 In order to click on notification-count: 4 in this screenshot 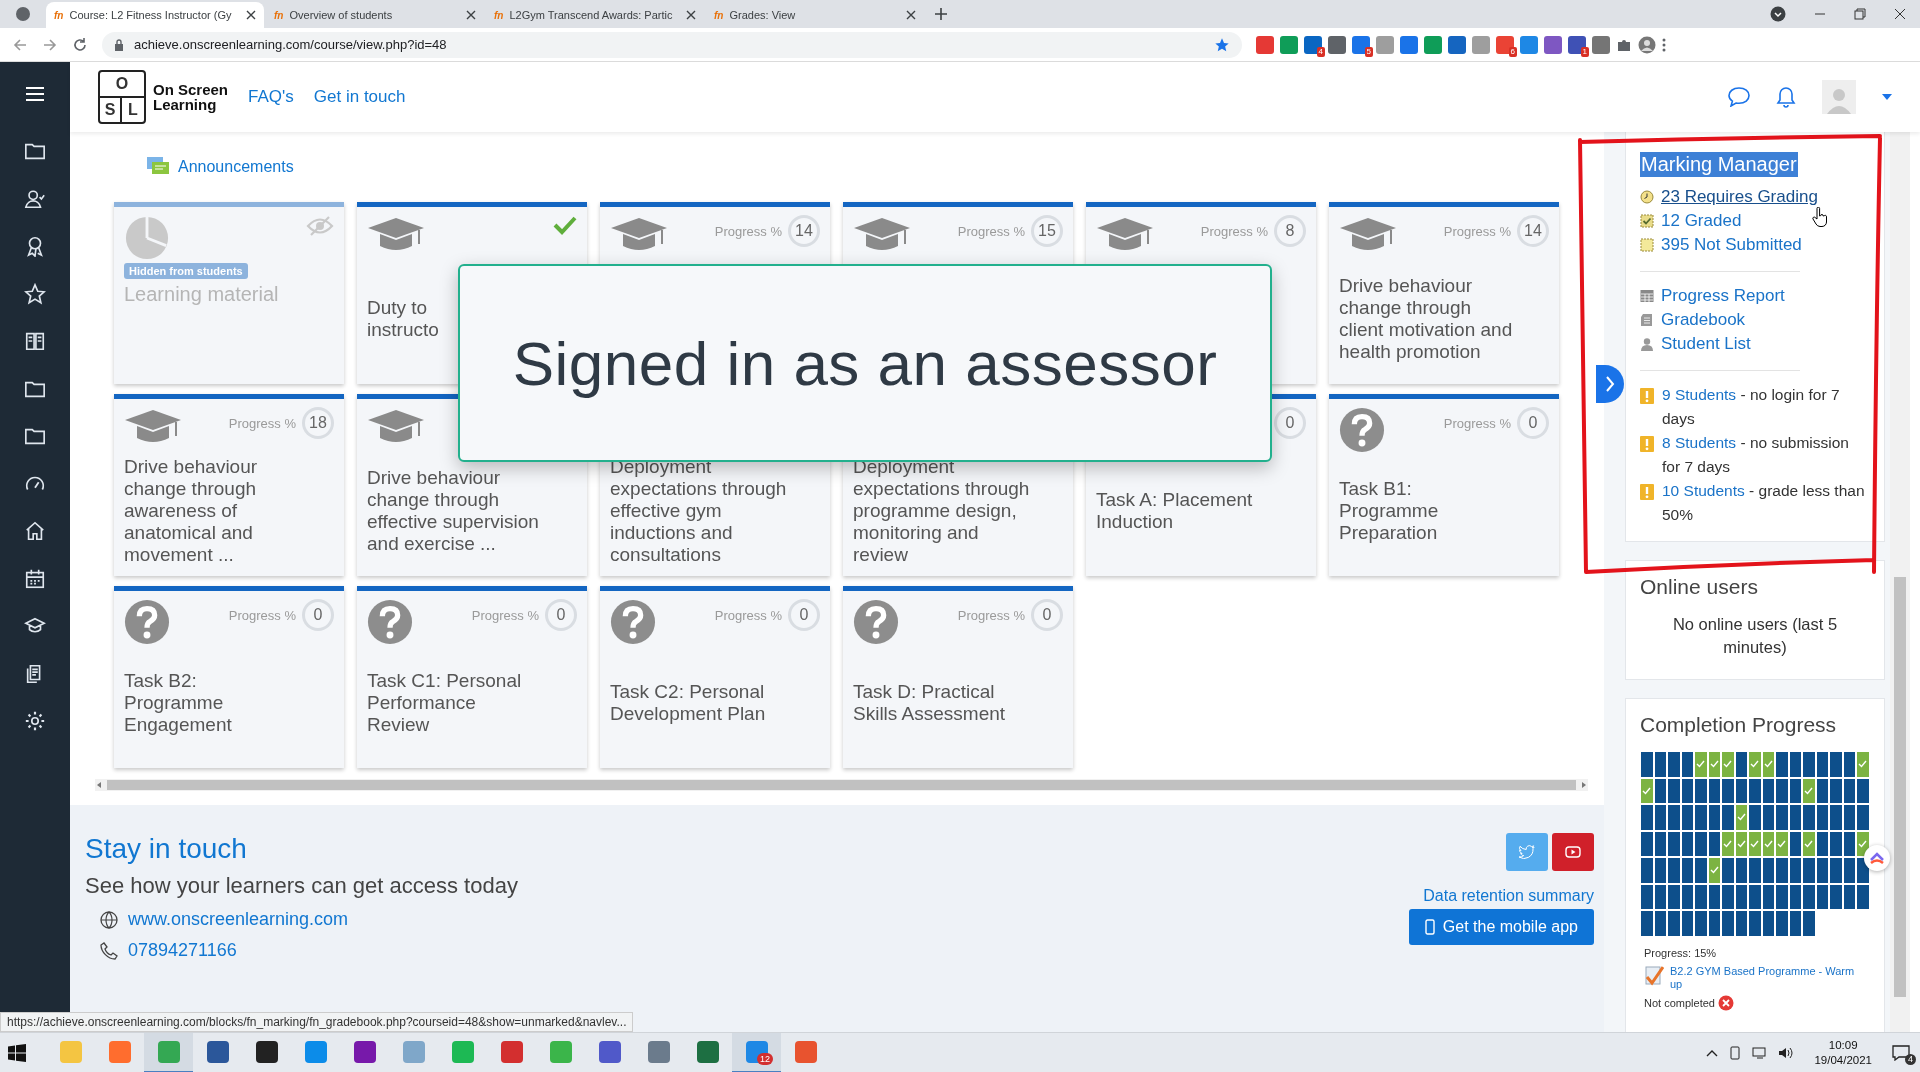, I will do `click(1910, 1059)`.